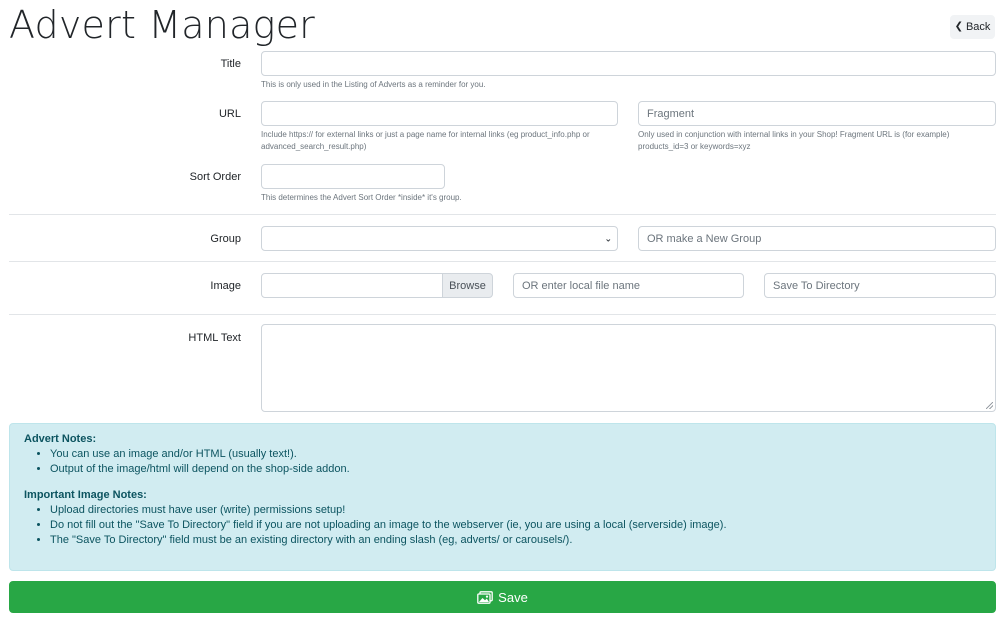 The height and width of the screenshot is (620, 1000). Describe the element at coordinates (215, 177) in the screenshot. I see `sort-order-label: Sort Order` at that location.